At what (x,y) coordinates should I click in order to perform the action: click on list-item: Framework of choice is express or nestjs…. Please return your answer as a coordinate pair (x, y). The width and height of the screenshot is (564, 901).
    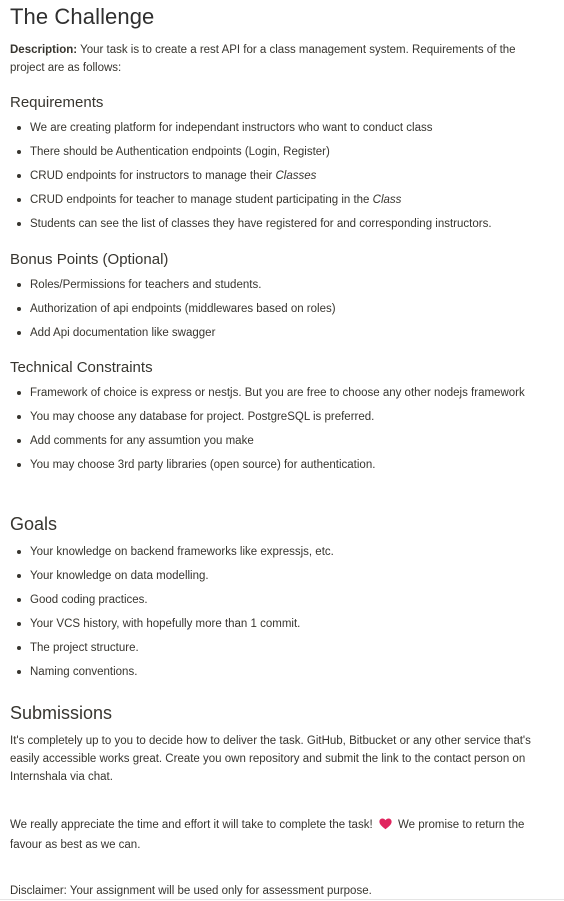
    Looking at the image, I should click on (282, 393).